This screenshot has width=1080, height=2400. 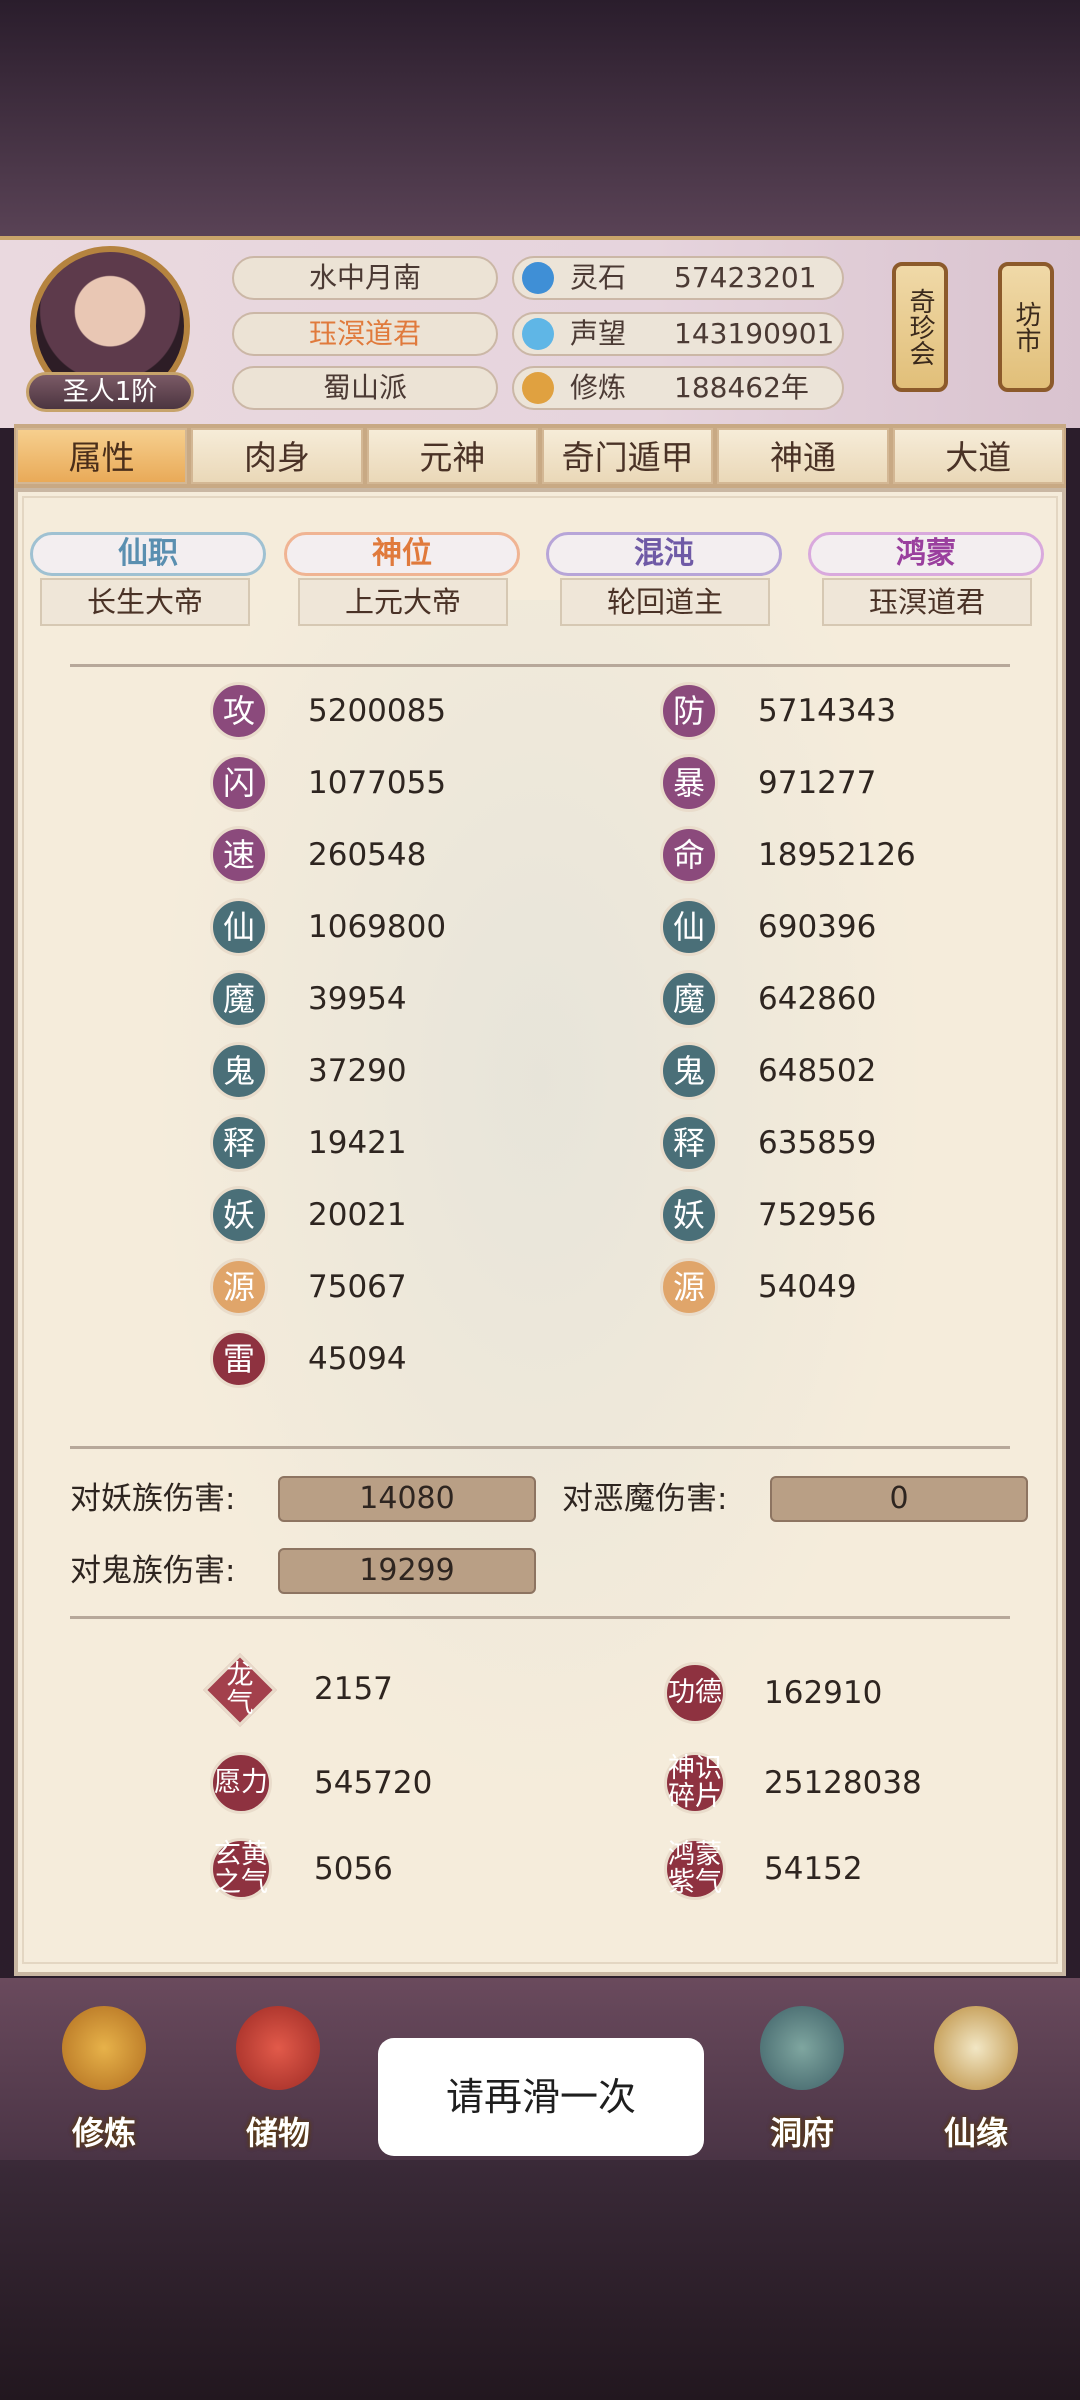 What do you see at coordinates (802, 2048) in the screenshot?
I see `palace-icon` at bounding box center [802, 2048].